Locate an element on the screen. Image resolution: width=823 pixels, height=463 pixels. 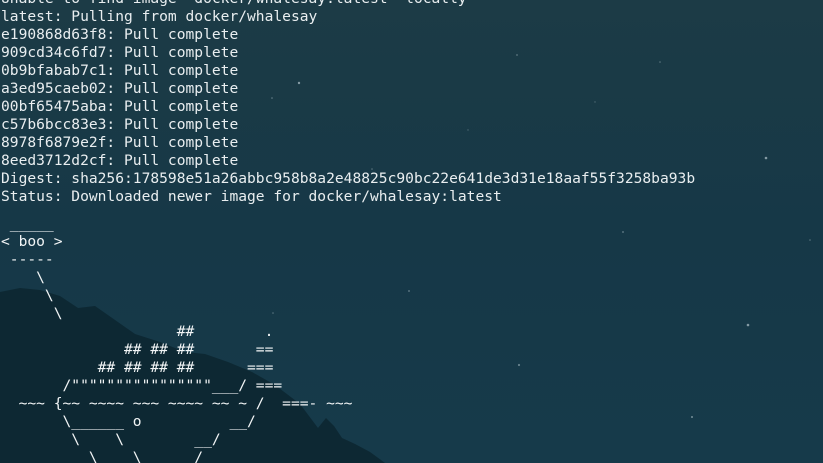
terminal-line: latest: Pulling from docker/whalesay is located at coordinates (159, 16).